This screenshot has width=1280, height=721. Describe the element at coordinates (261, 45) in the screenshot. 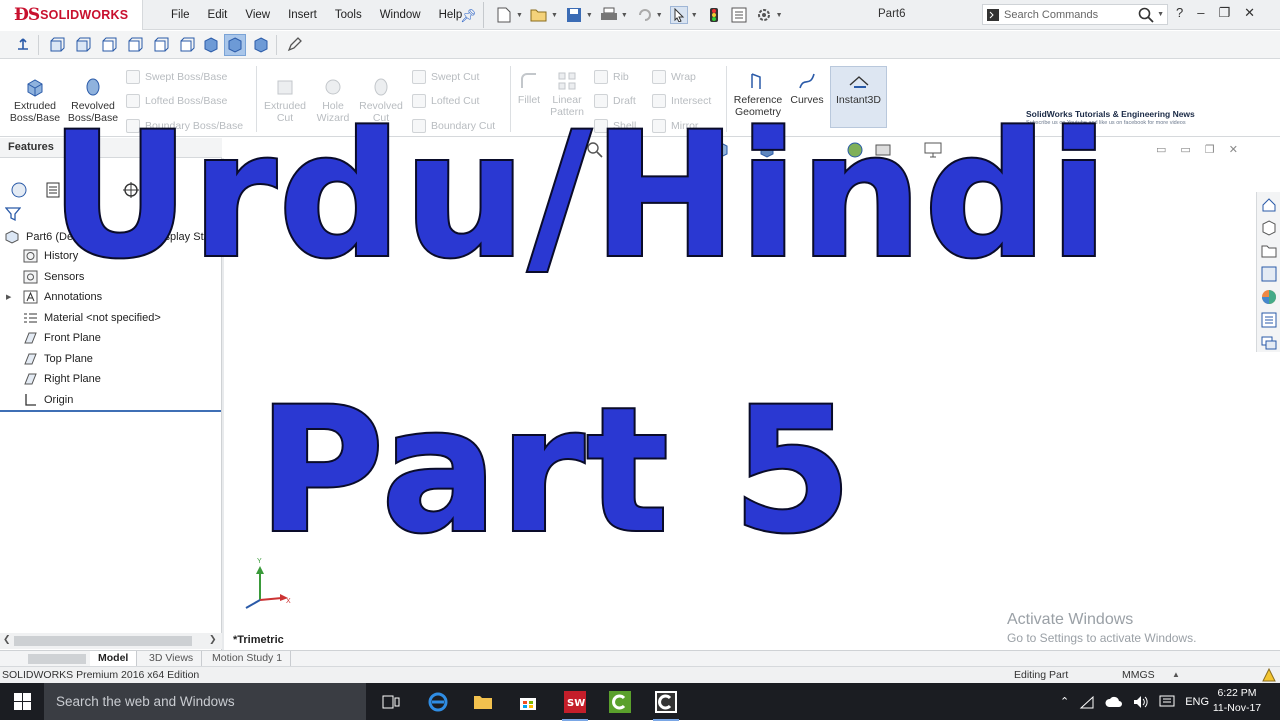

I see `view-dimetric-icon` at that location.